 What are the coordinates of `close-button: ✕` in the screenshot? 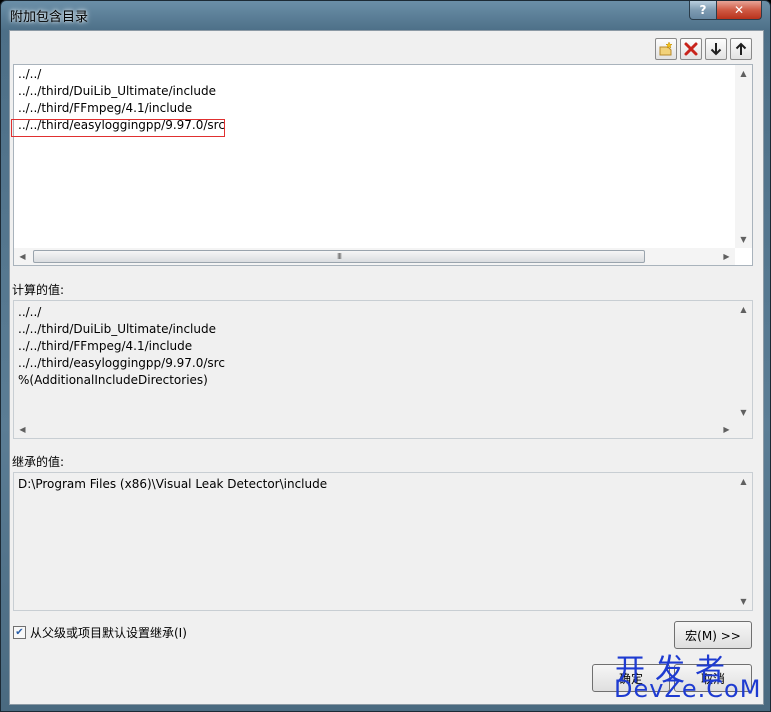 It's located at (739, 10).